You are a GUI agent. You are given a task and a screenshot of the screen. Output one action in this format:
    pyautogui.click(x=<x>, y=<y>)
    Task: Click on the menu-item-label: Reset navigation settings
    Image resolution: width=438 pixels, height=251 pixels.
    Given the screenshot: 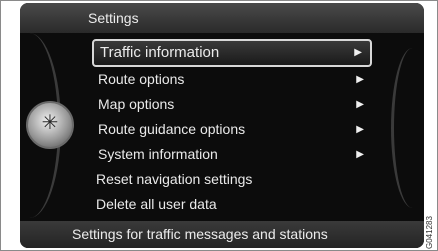 What is the action you would take?
    pyautogui.click(x=174, y=179)
    